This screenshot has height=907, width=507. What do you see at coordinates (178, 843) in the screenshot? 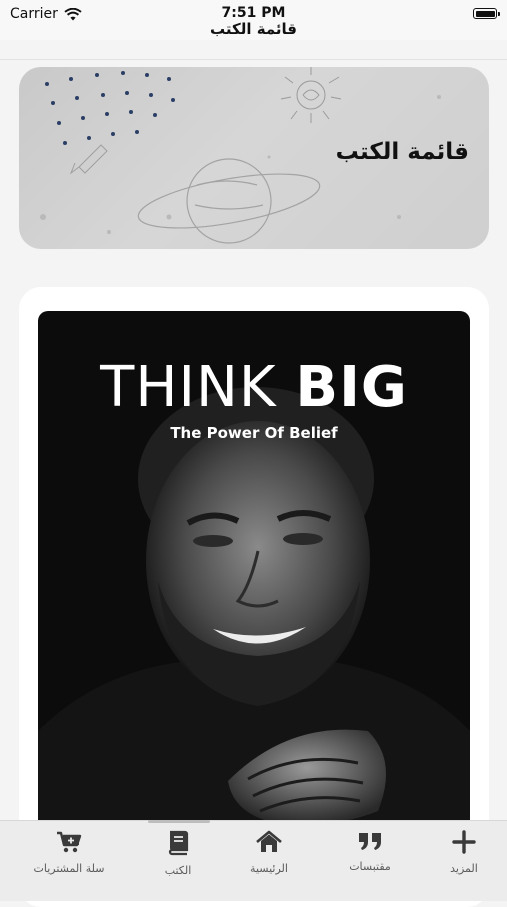
I see `book-icon` at bounding box center [178, 843].